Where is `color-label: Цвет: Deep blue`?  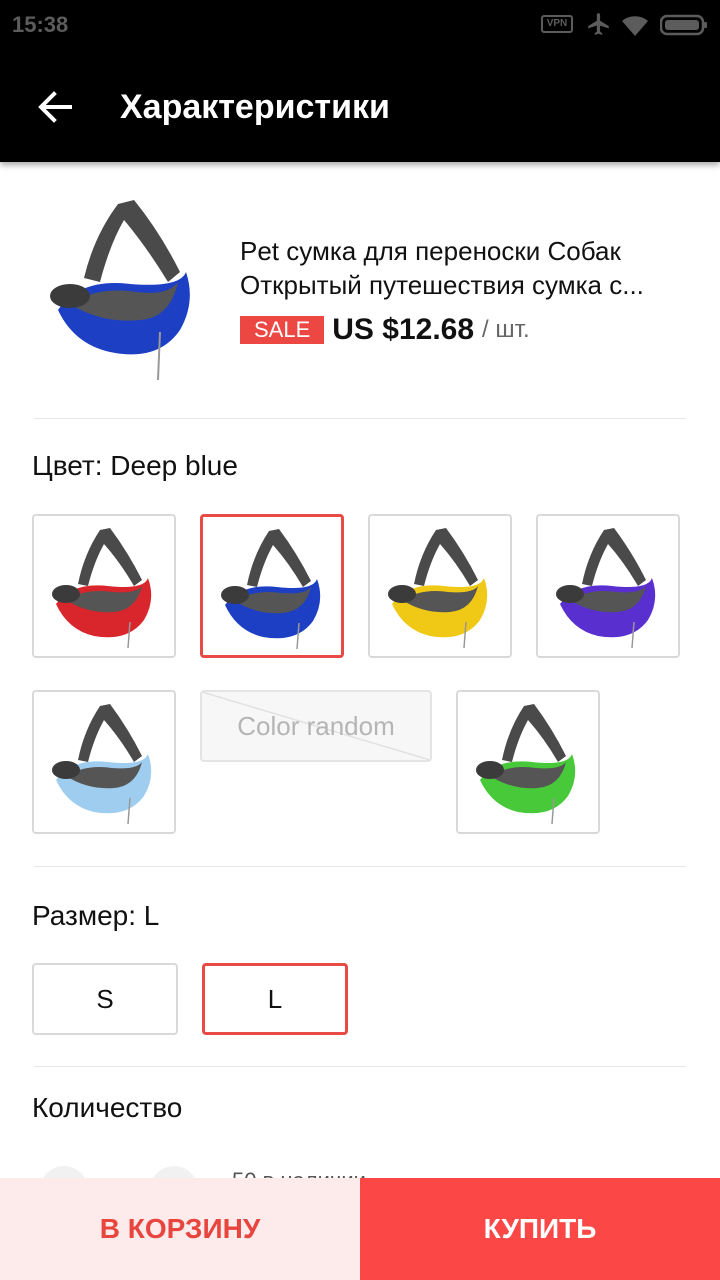
color-label: Цвет: Deep blue is located at coordinates (135, 465).